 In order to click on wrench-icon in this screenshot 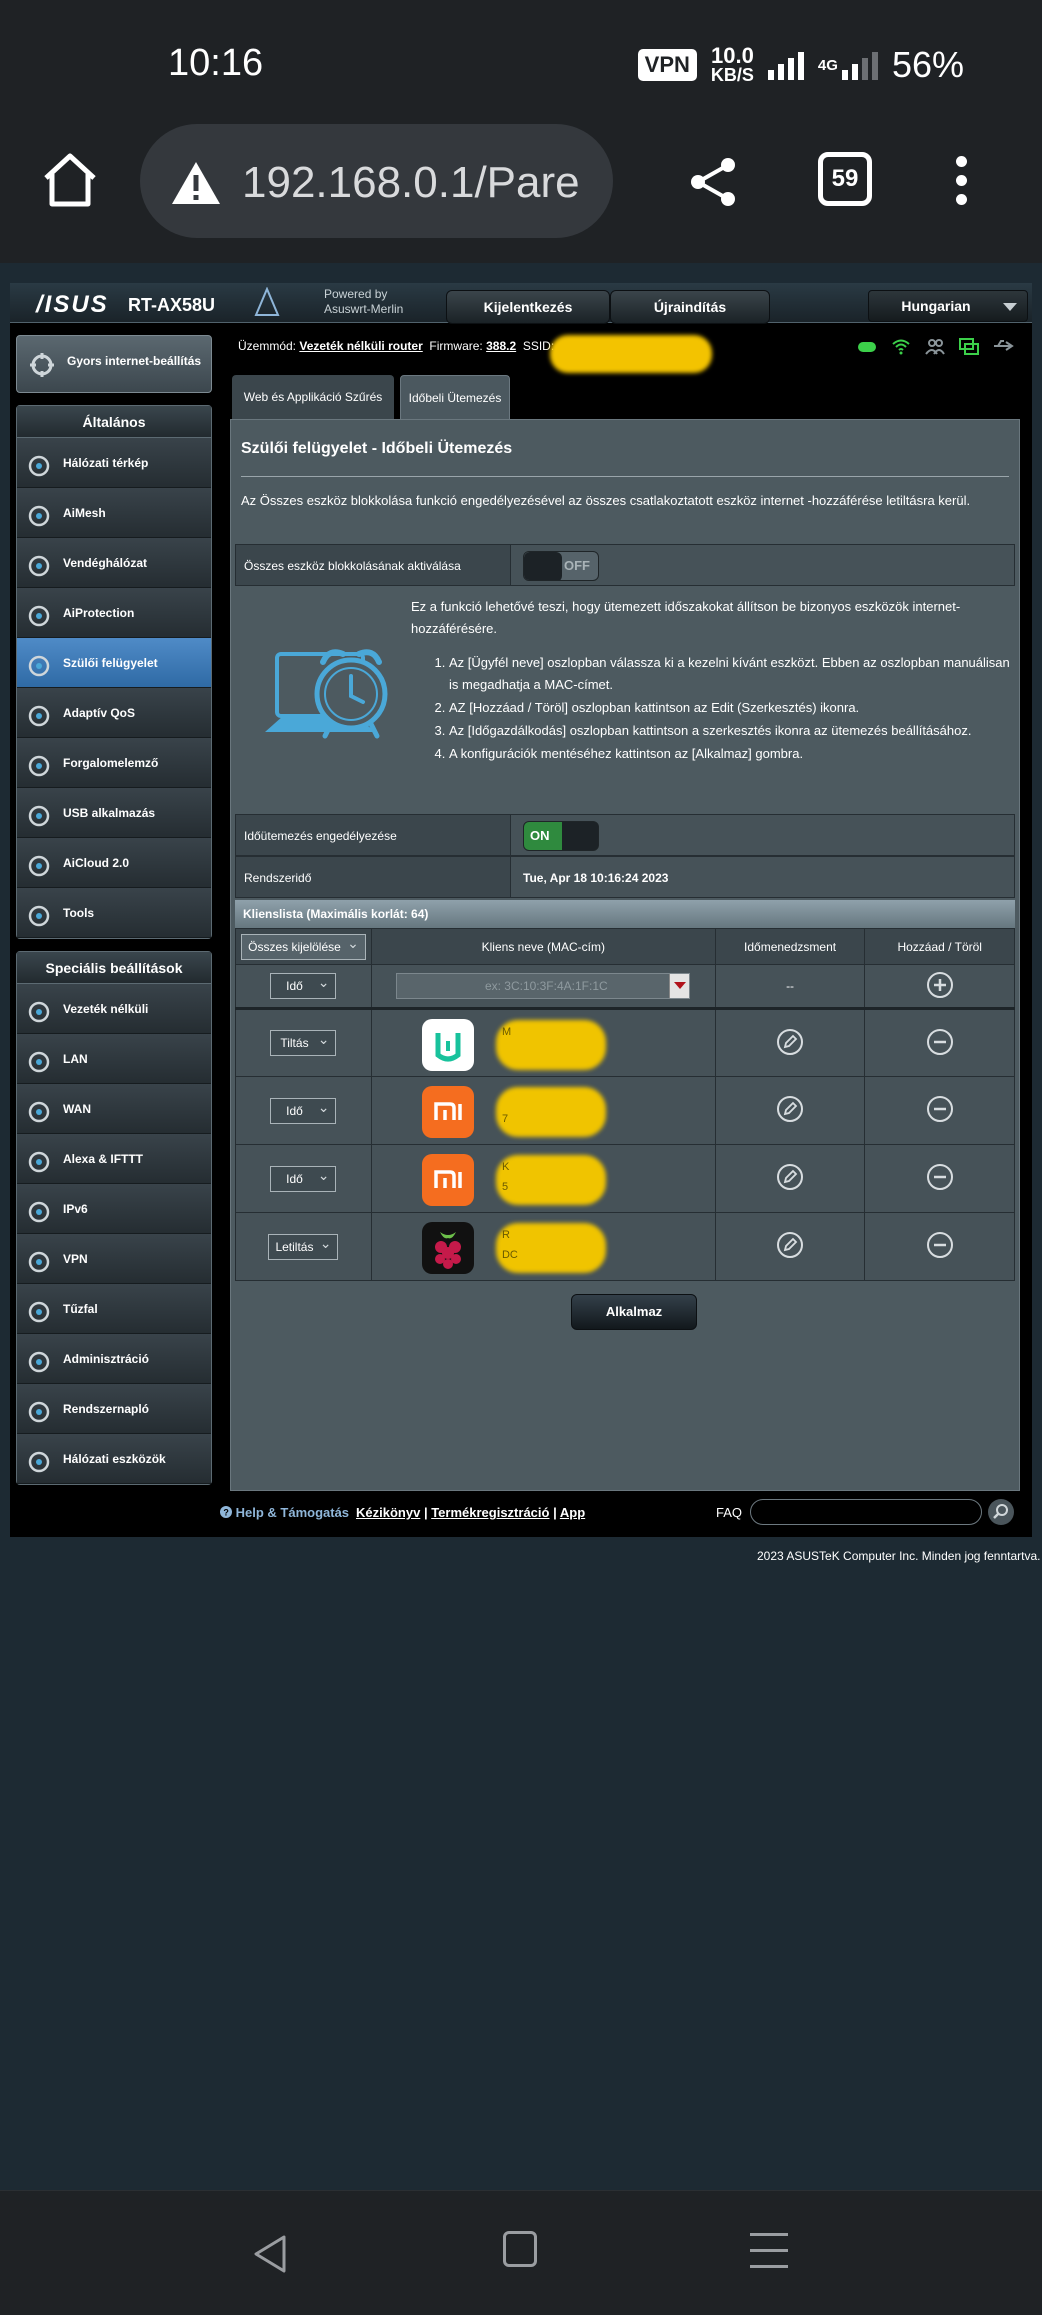, I will do `click(39, 913)`.